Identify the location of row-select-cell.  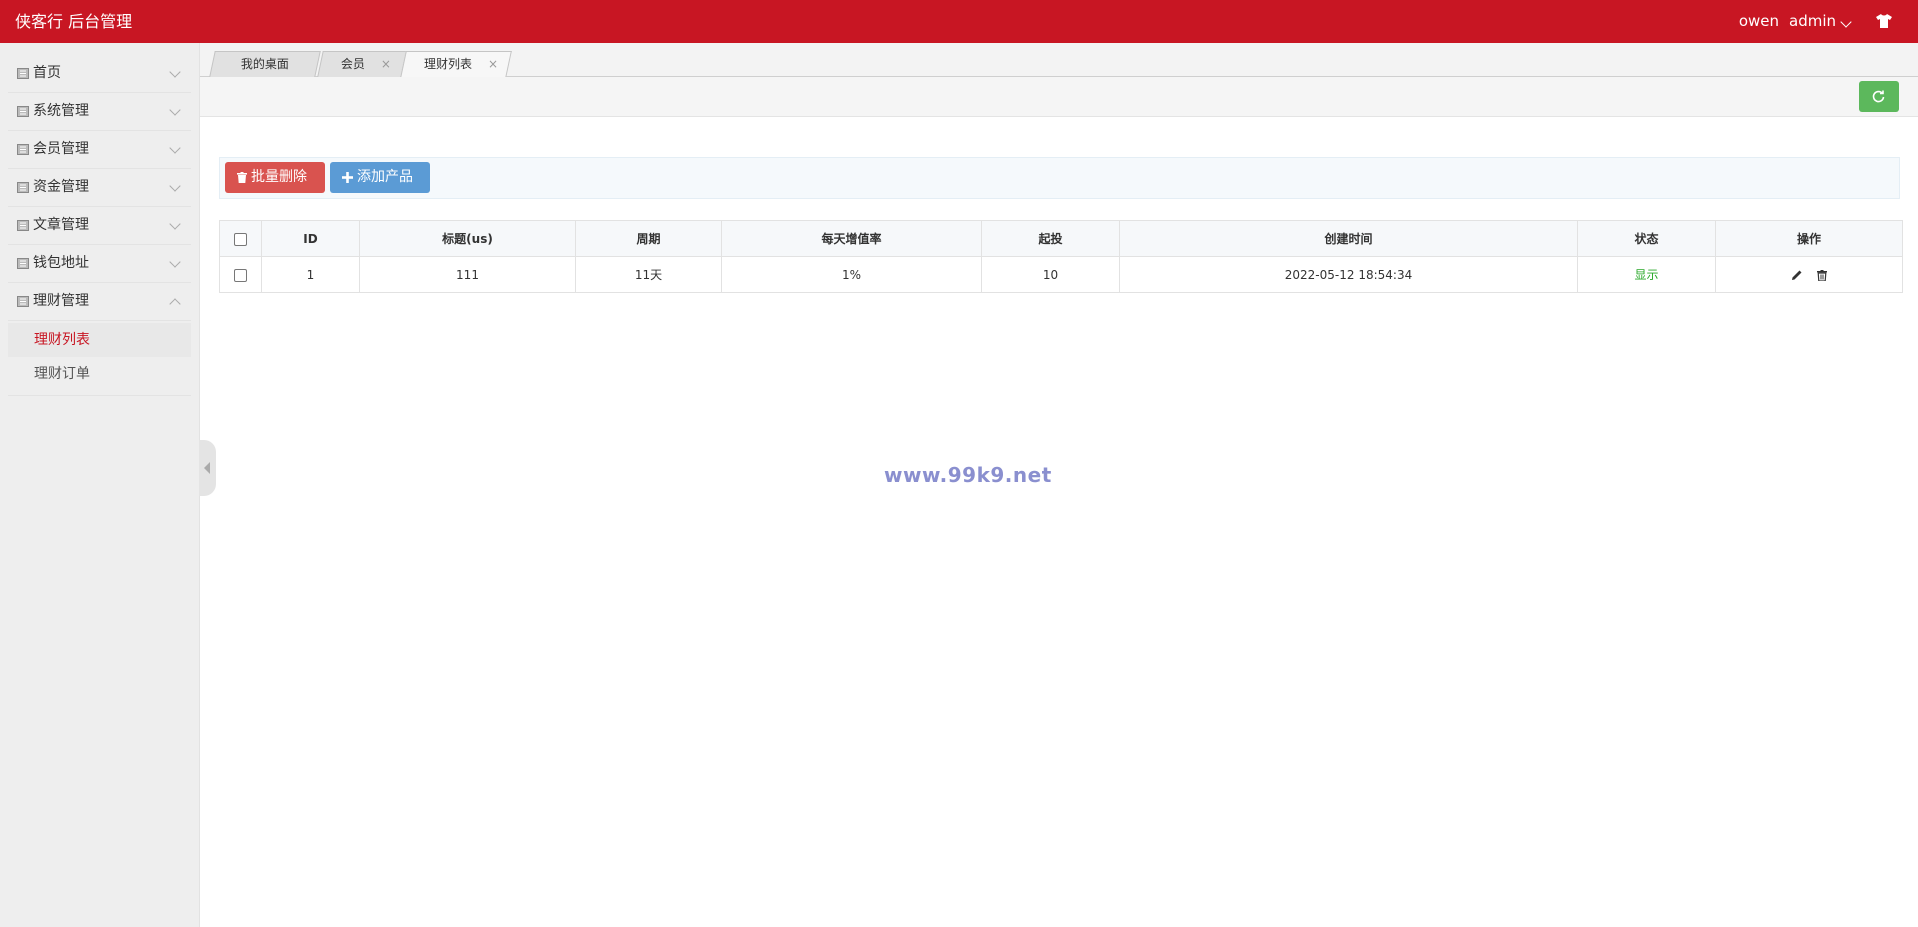
(240, 274).